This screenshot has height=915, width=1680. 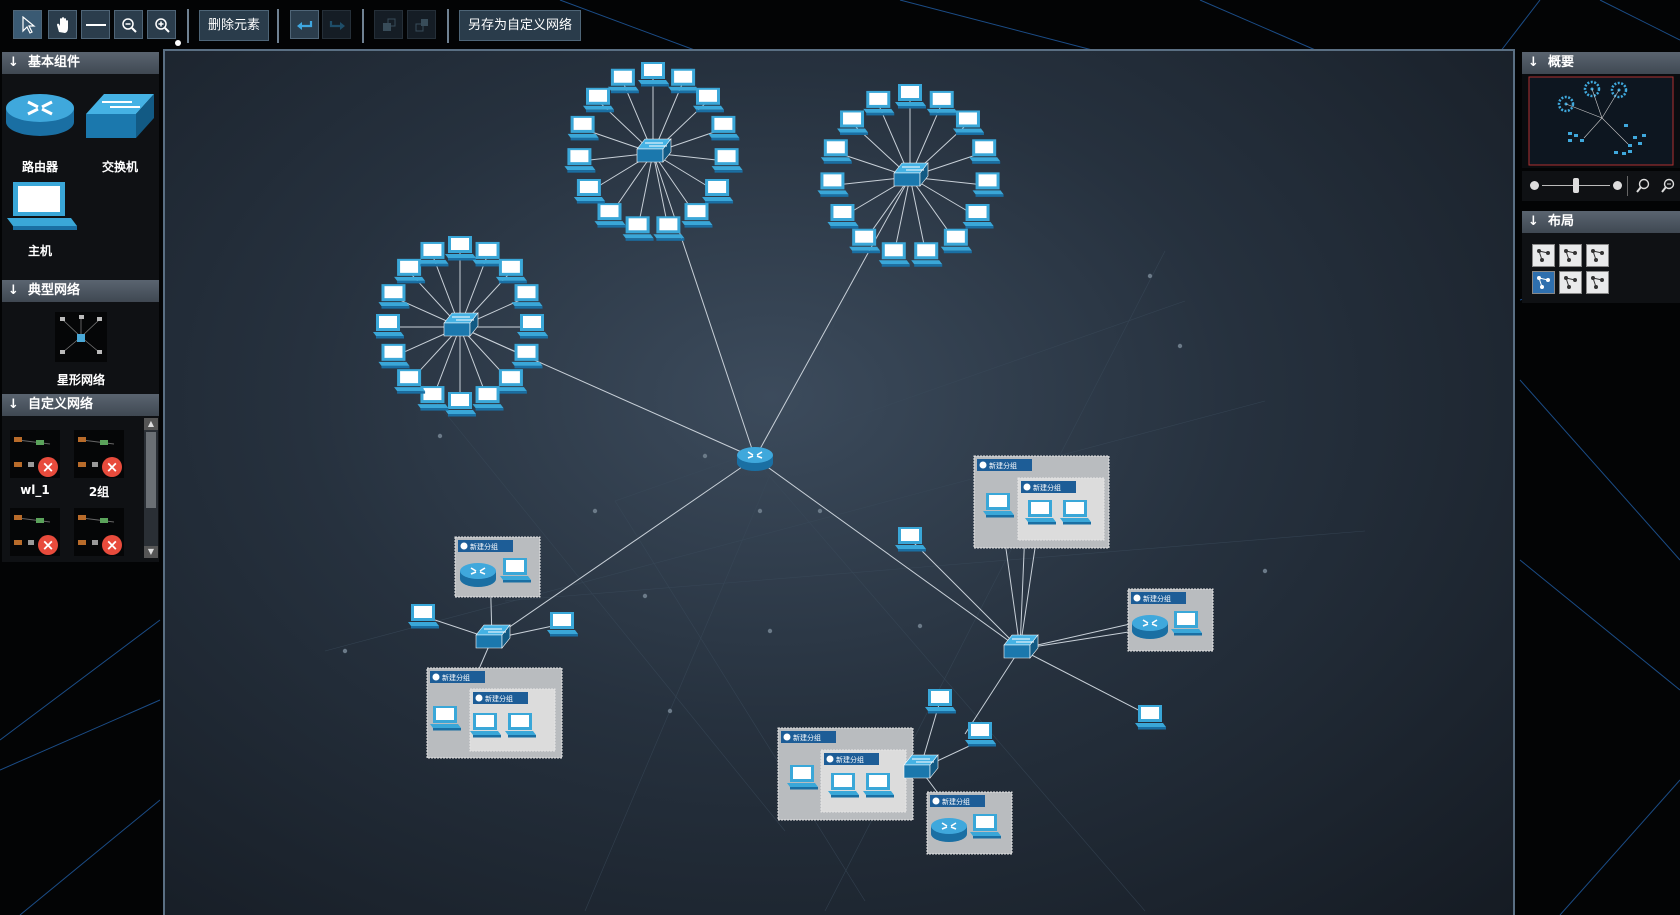 I want to click on select-tool-button, so click(x=27, y=24).